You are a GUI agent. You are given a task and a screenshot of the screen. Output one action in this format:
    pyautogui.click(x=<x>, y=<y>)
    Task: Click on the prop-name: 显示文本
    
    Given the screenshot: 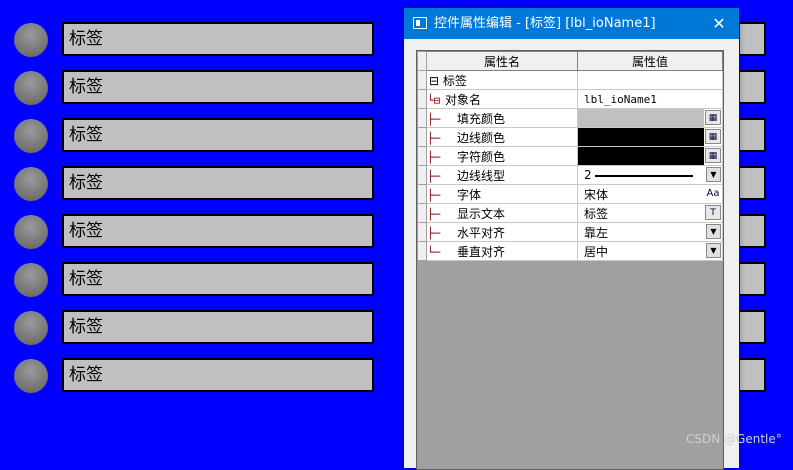 What is the action you would take?
    pyautogui.click(x=481, y=213)
    